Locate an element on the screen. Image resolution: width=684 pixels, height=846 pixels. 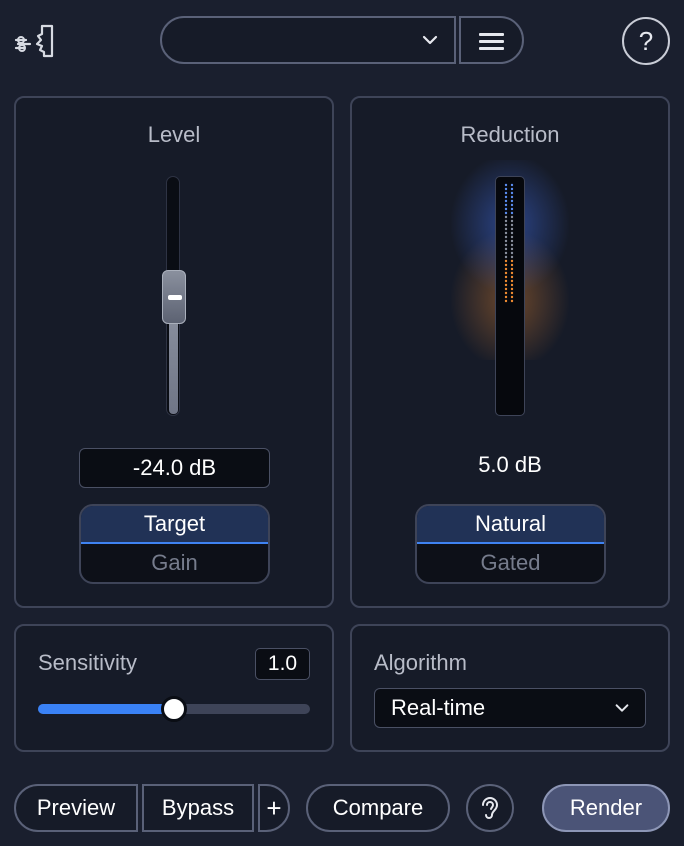
ear-button is located at coordinates (490, 808).